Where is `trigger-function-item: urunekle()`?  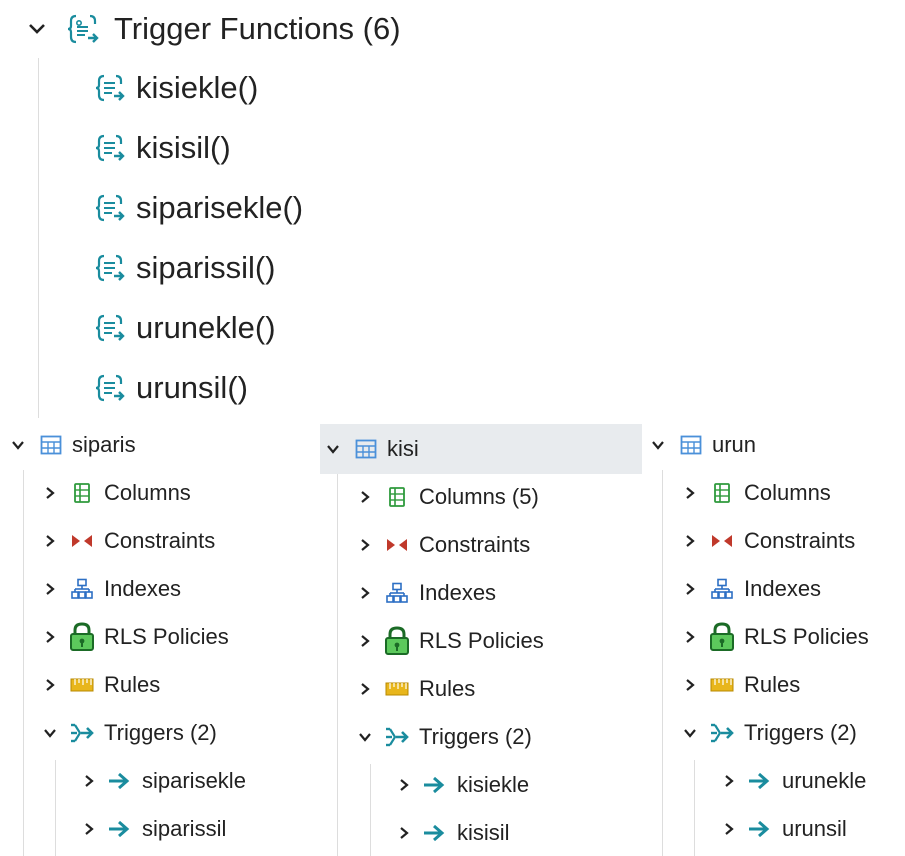 trigger-function-item: urunekle() is located at coordinates (185, 328).